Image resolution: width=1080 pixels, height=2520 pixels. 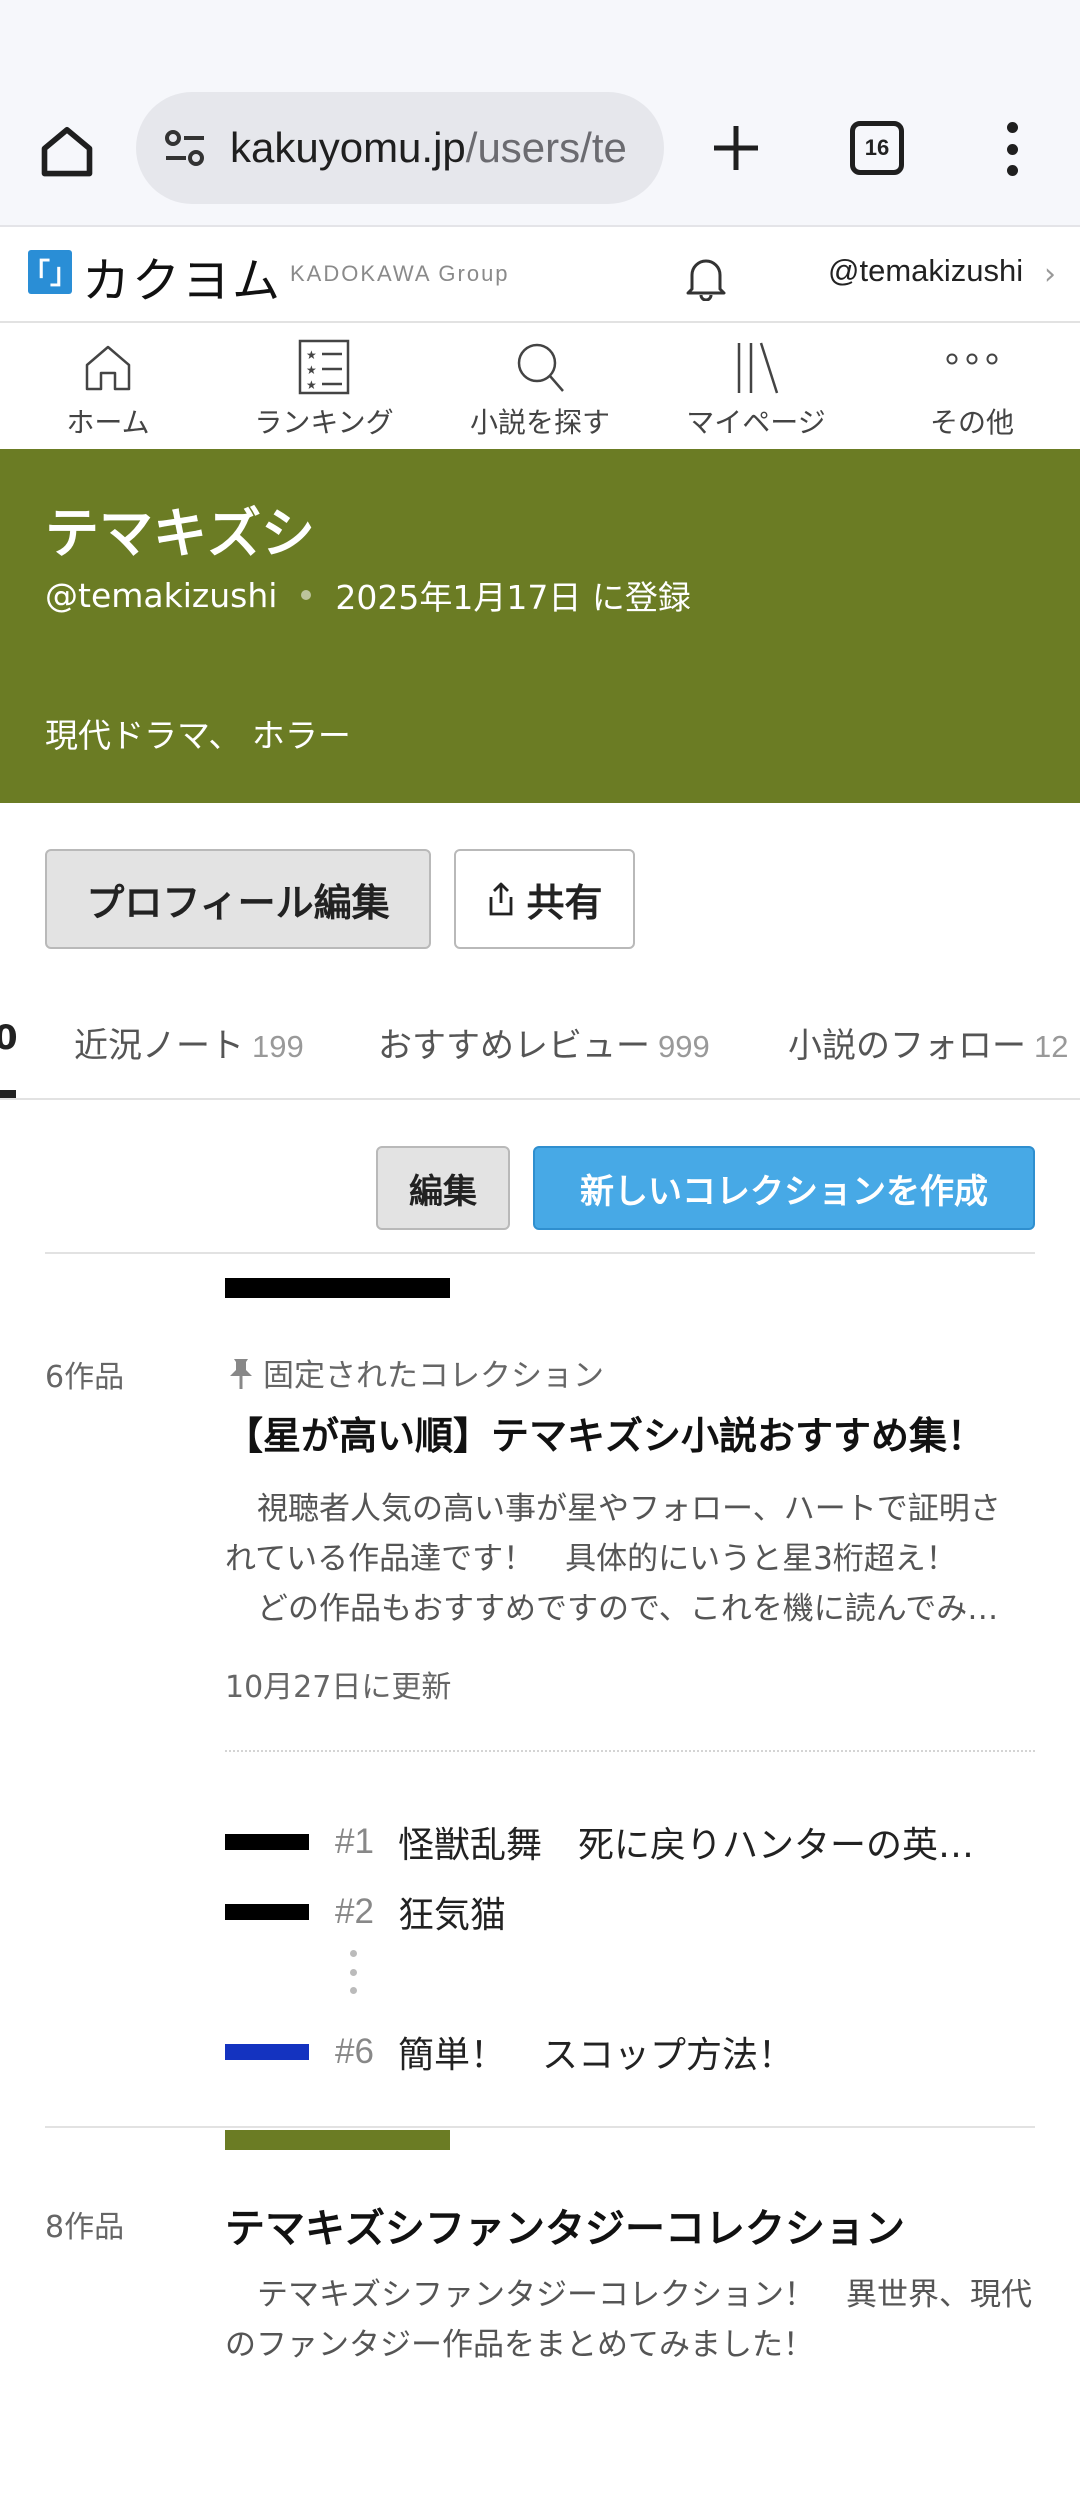 I want to click on nav-label: その他, so click(x=971, y=422).